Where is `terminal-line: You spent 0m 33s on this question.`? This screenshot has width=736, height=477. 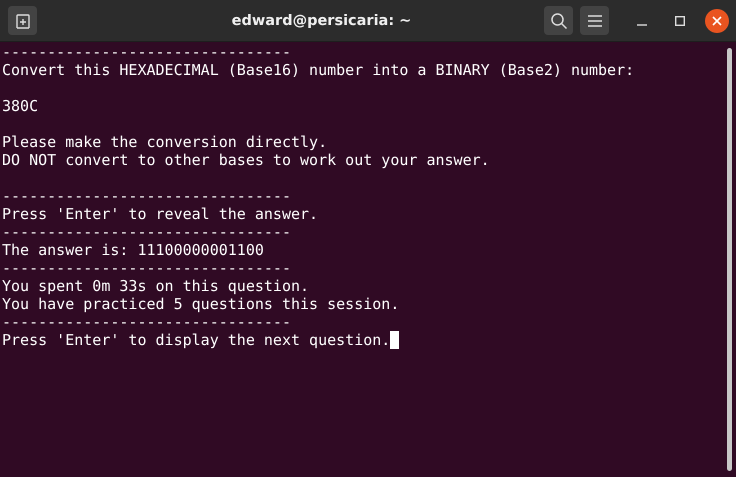
terminal-line: You spent 0m 33s on this question. is located at coordinates (156, 286).